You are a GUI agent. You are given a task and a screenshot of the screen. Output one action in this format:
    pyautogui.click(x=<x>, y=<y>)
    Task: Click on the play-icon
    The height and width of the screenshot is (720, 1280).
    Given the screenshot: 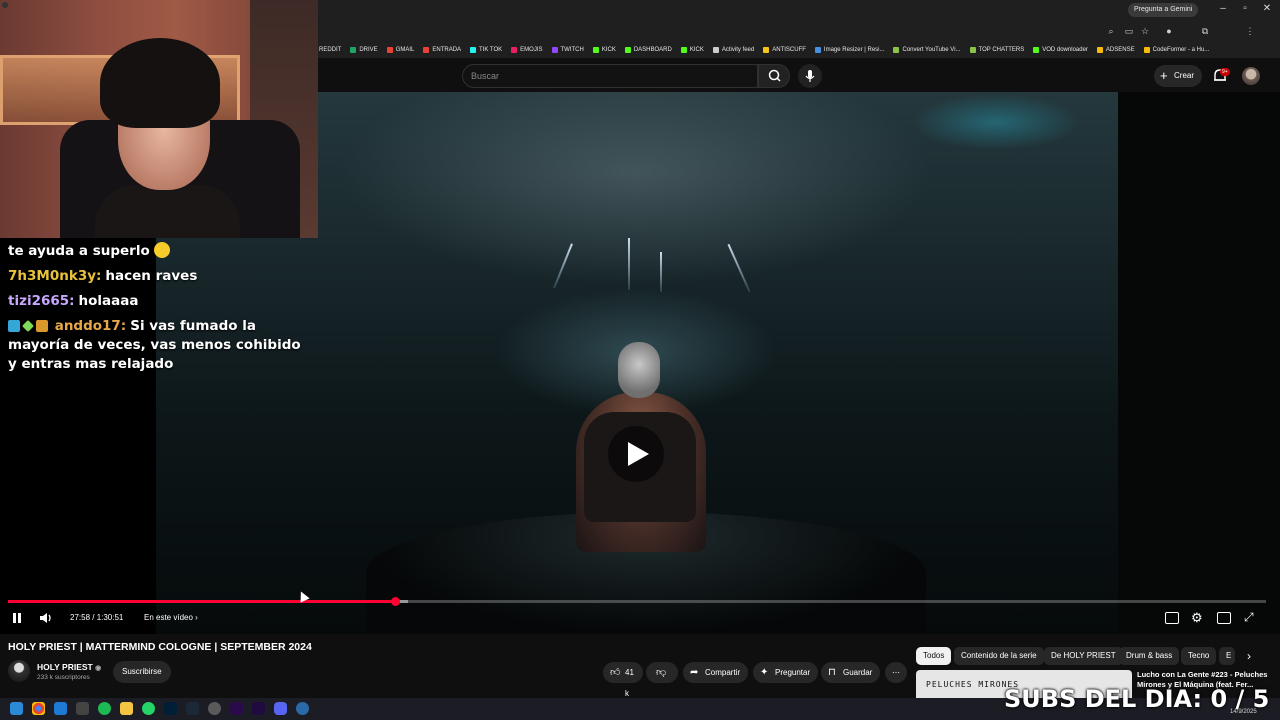 What is the action you would take?
    pyautogui.click(x=638, y=454)
    